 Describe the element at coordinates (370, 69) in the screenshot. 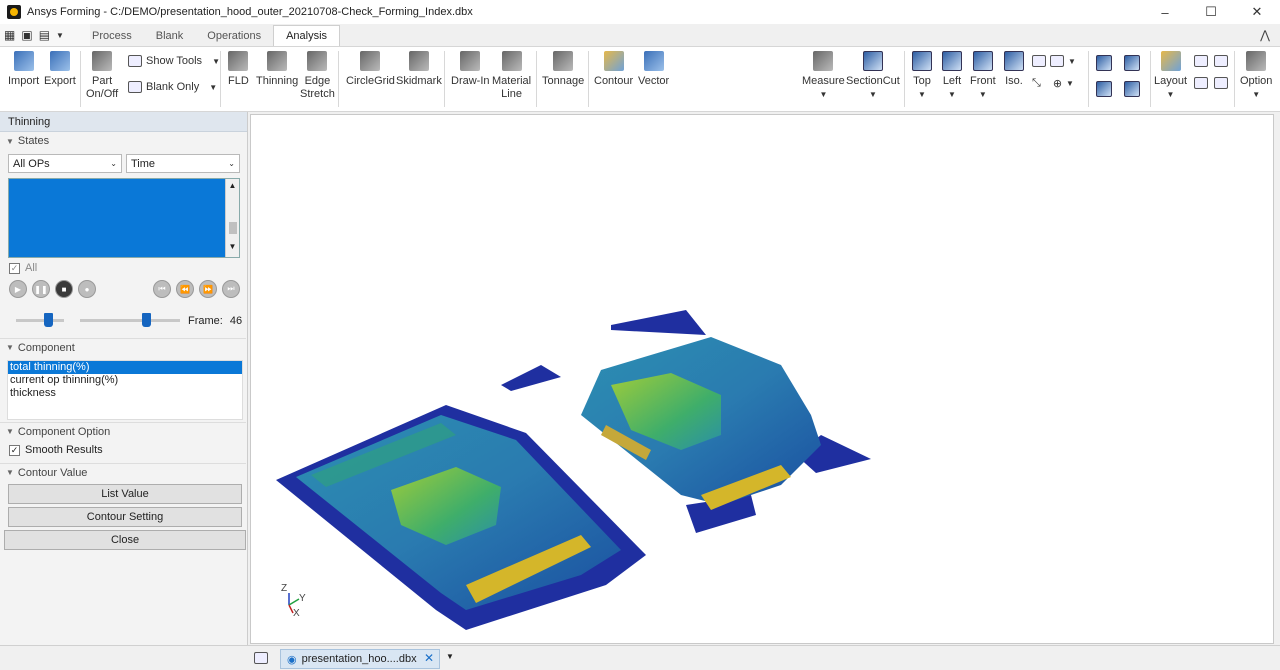

I see `circlegrid-button: CircleGrid` at that location.